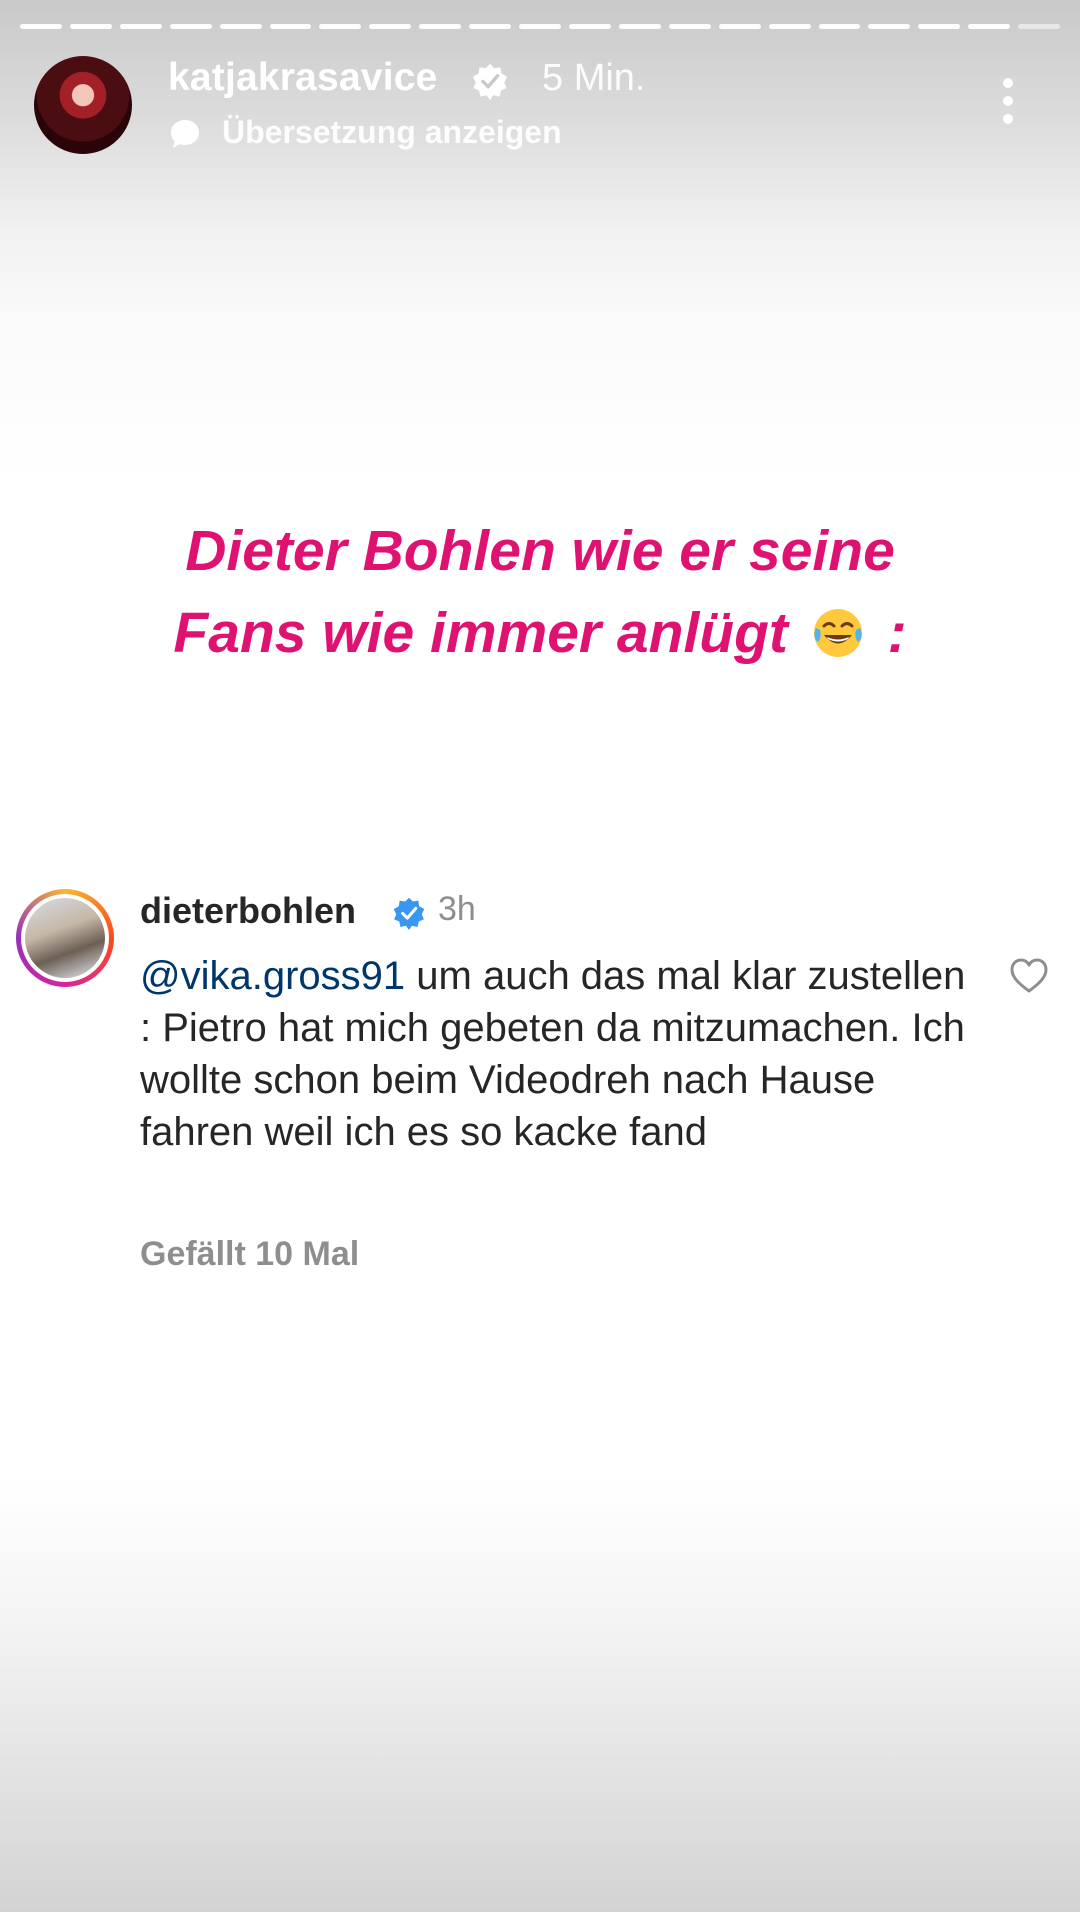 This screenshot has height=1912, width=1080. I want to click on face-with-tears-of-joy-icon, so click(837, 633).